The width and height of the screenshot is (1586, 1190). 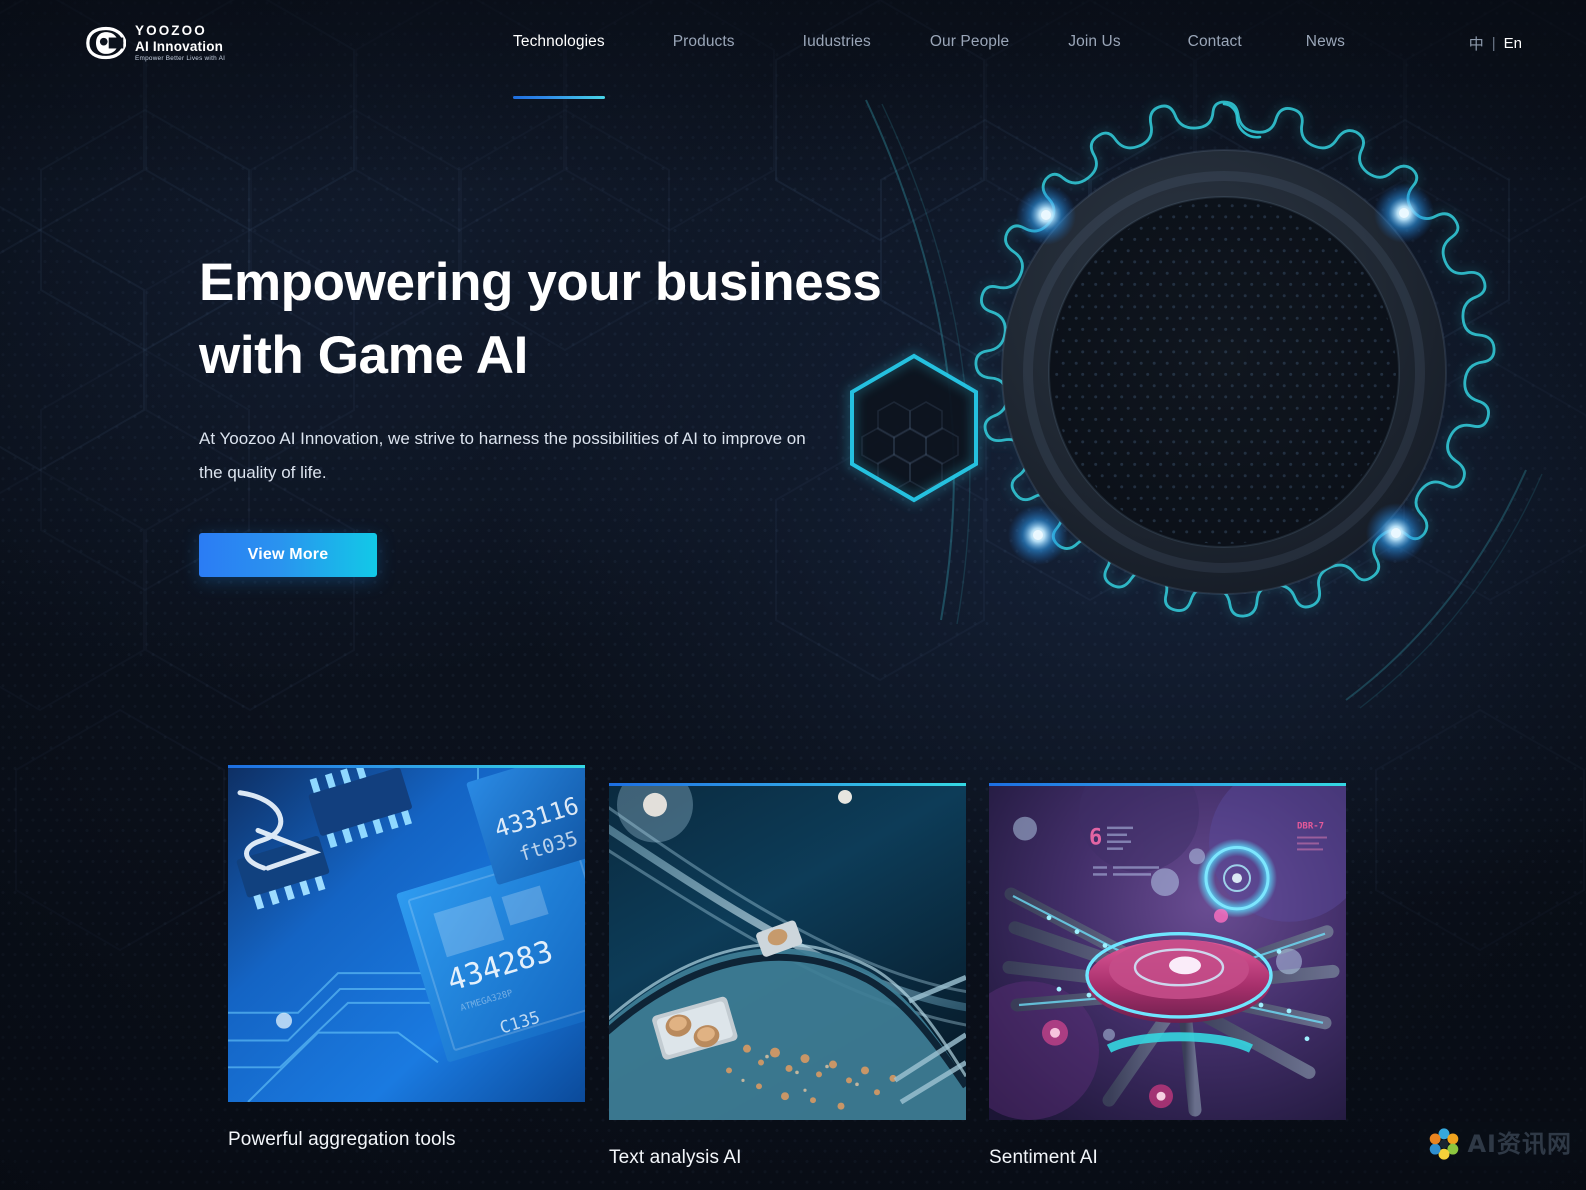 What do you see at coordinates (969, 25) in the screenshot?
I see `nav-item-our-people: Our People` at bounding box center [969, 25].